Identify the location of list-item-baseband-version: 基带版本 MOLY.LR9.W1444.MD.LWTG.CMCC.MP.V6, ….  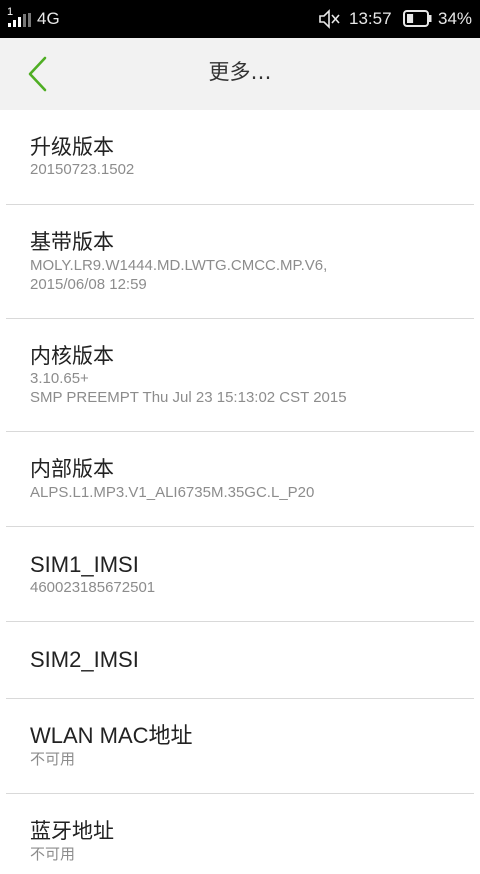
(240, 262).